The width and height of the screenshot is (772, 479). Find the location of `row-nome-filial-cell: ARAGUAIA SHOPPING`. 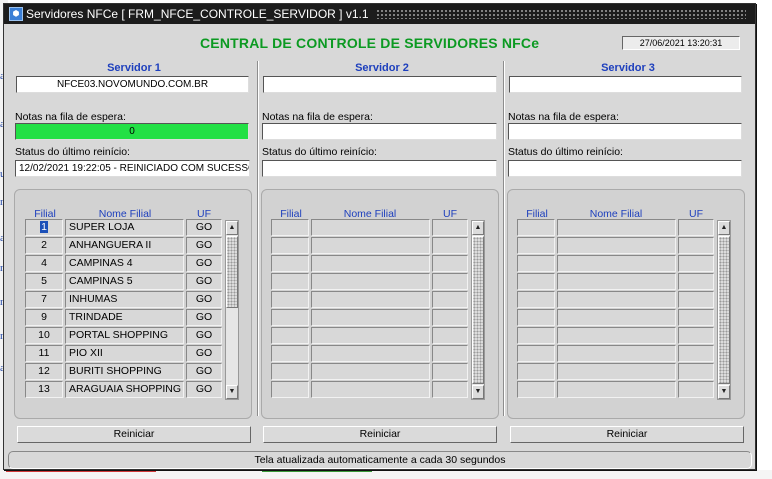

row-nome-filial-cell: ARAGUAIA SHOPPING is located at coordinates (124, 389).